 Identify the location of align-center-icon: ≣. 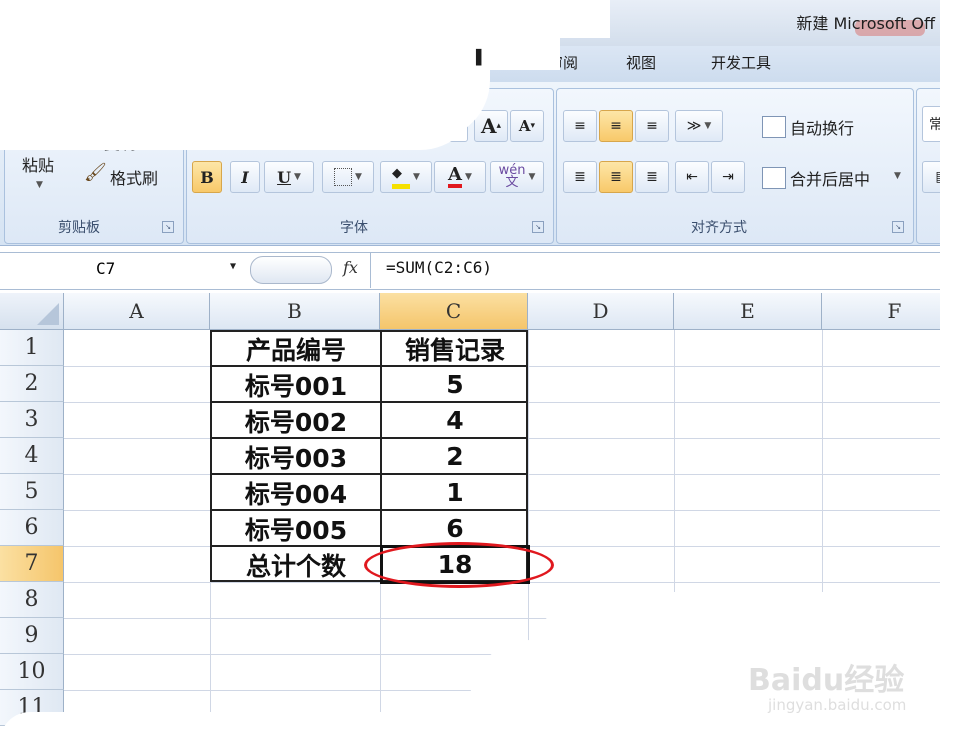
(616, 177).